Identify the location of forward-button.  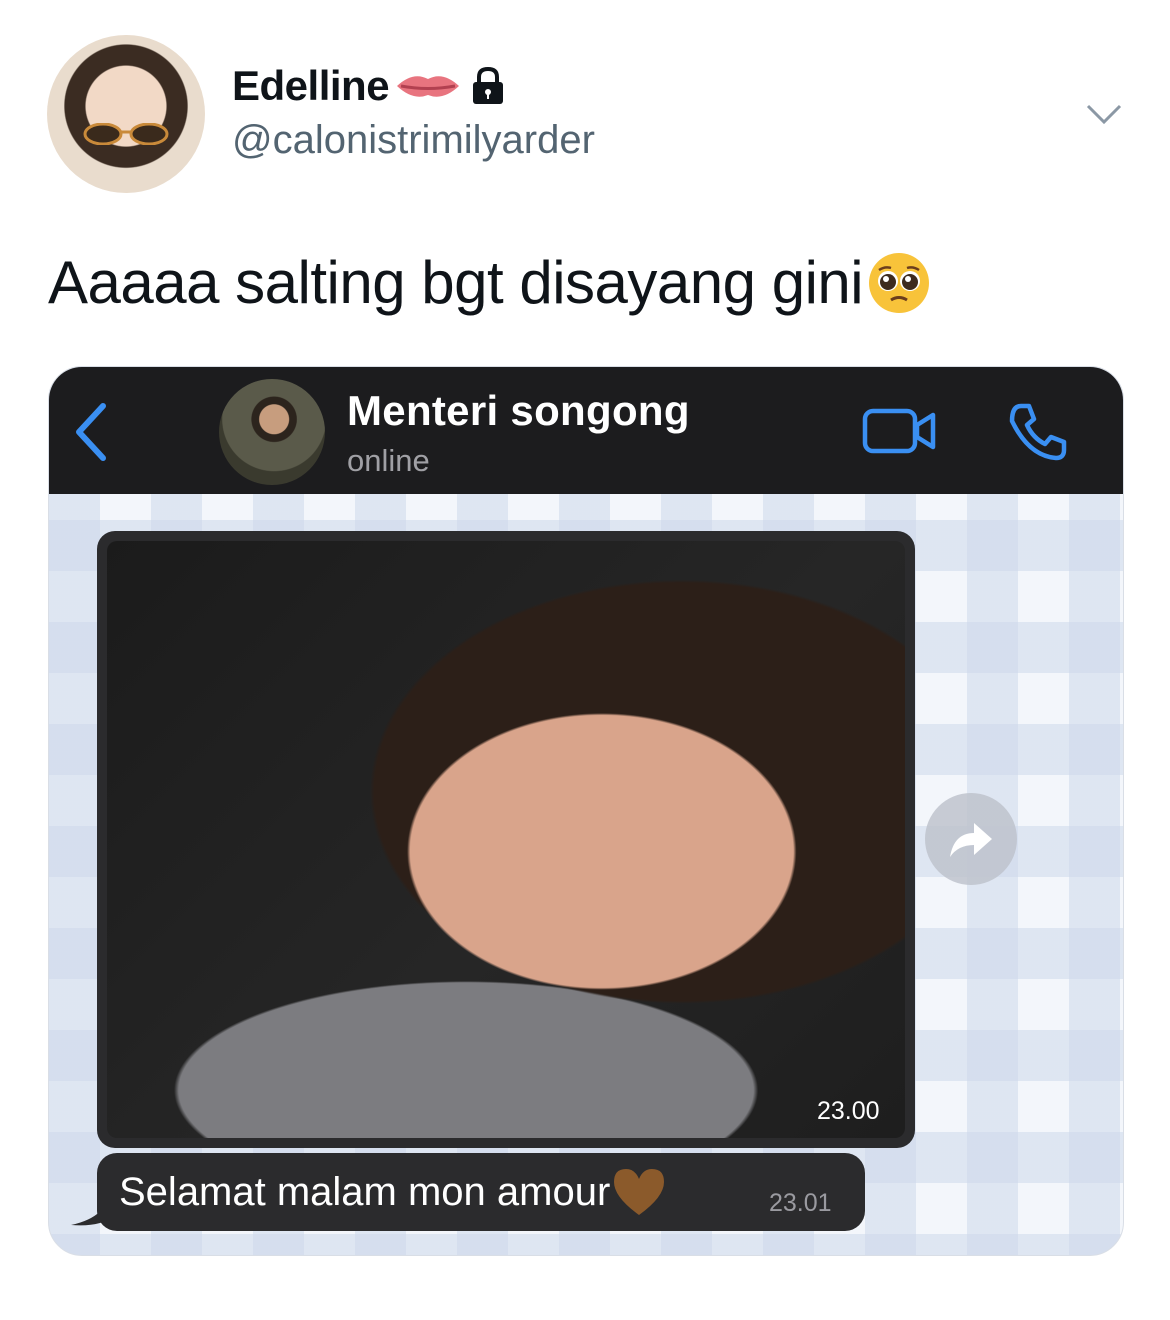
(971, 839).